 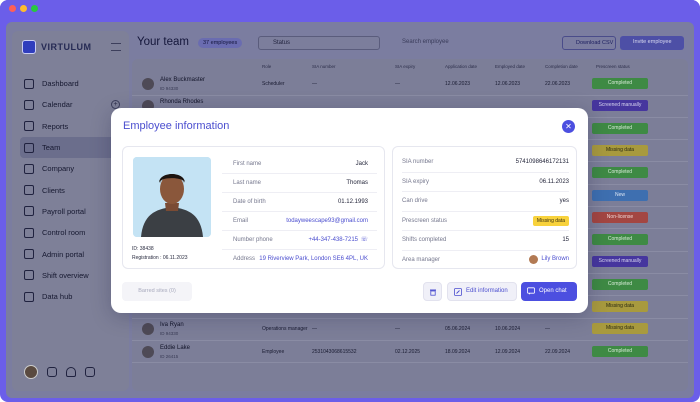 I want to click on phone-link: +44-347-438-7215, so click(x=333, y=240).